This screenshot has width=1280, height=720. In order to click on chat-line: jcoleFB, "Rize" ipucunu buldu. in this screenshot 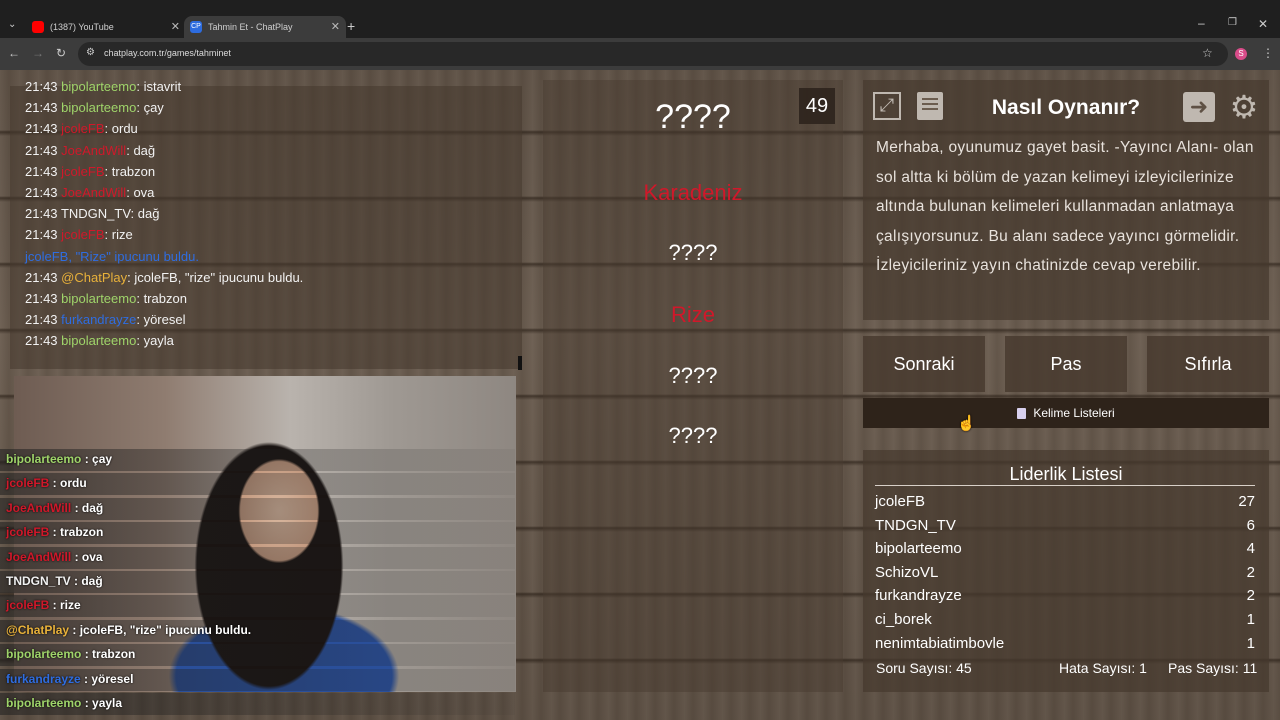, I will do `click(112, 256)`.